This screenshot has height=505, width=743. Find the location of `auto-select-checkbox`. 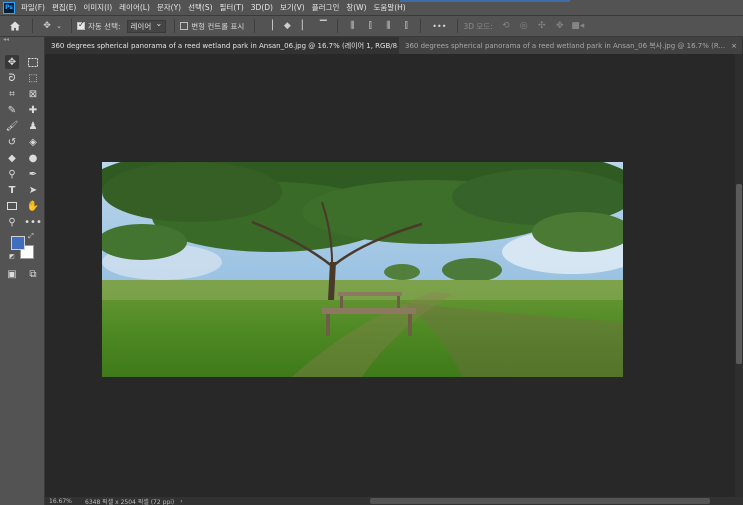

auto-select-checkbox is located at coordinates (81, 25).